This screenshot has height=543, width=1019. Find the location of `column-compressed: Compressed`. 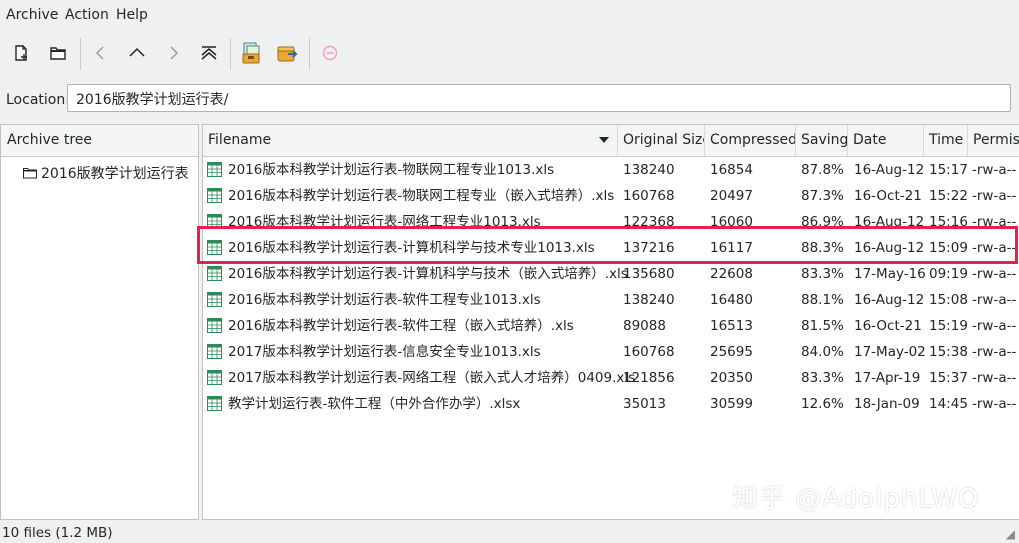

column-compressed: Compressed is located at coordinates (750, 140).